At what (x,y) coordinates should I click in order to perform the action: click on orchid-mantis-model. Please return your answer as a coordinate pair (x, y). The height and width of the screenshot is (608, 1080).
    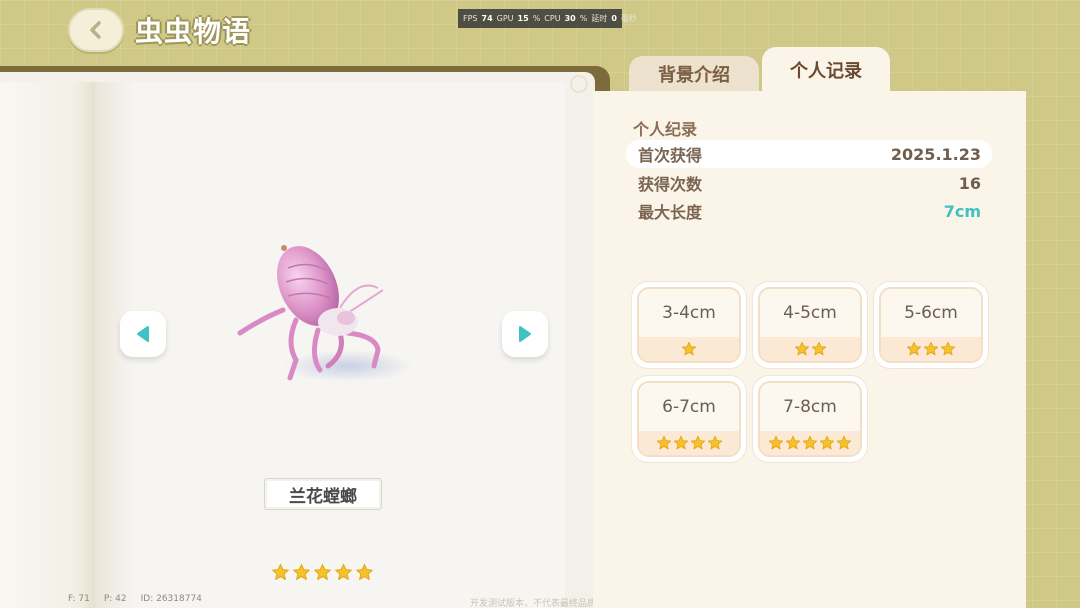
    Looking at the image, I should click on (323, 313).